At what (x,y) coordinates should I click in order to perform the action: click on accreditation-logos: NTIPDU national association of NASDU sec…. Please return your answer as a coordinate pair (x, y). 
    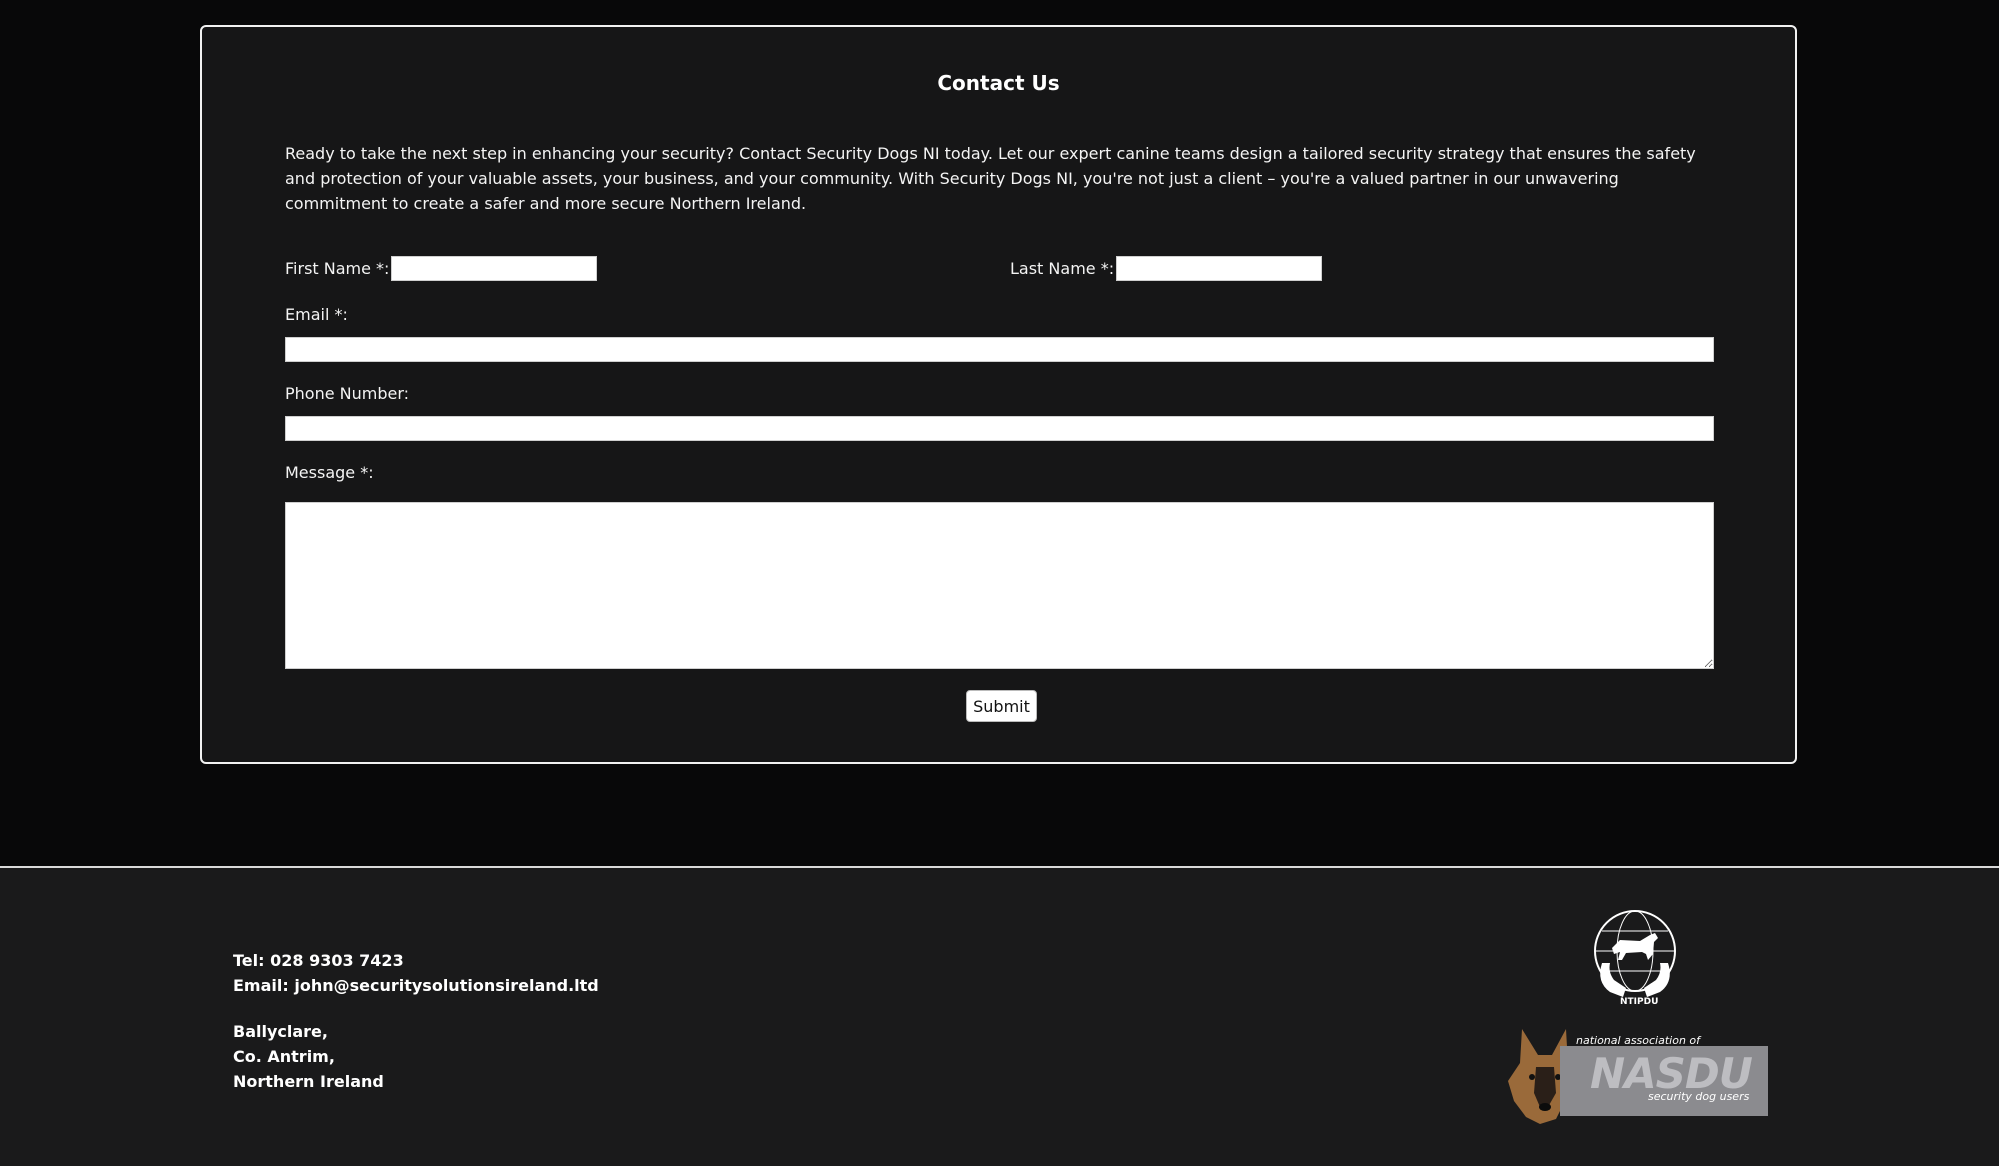
    Looking at the image, I should click on (1635, 1019).